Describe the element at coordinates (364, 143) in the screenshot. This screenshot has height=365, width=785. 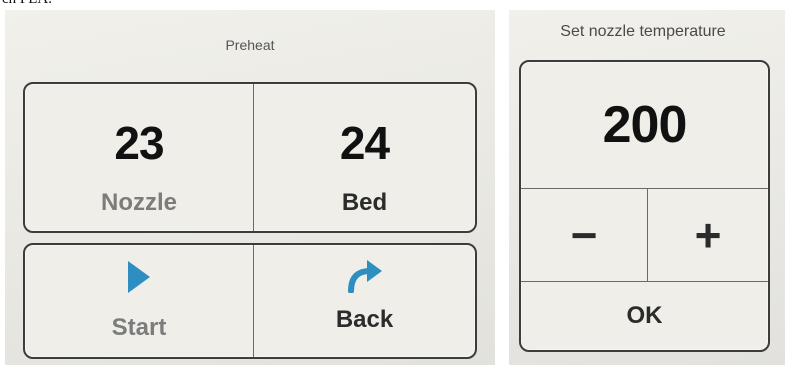
I see `bed-temp-value: 24` at that location.